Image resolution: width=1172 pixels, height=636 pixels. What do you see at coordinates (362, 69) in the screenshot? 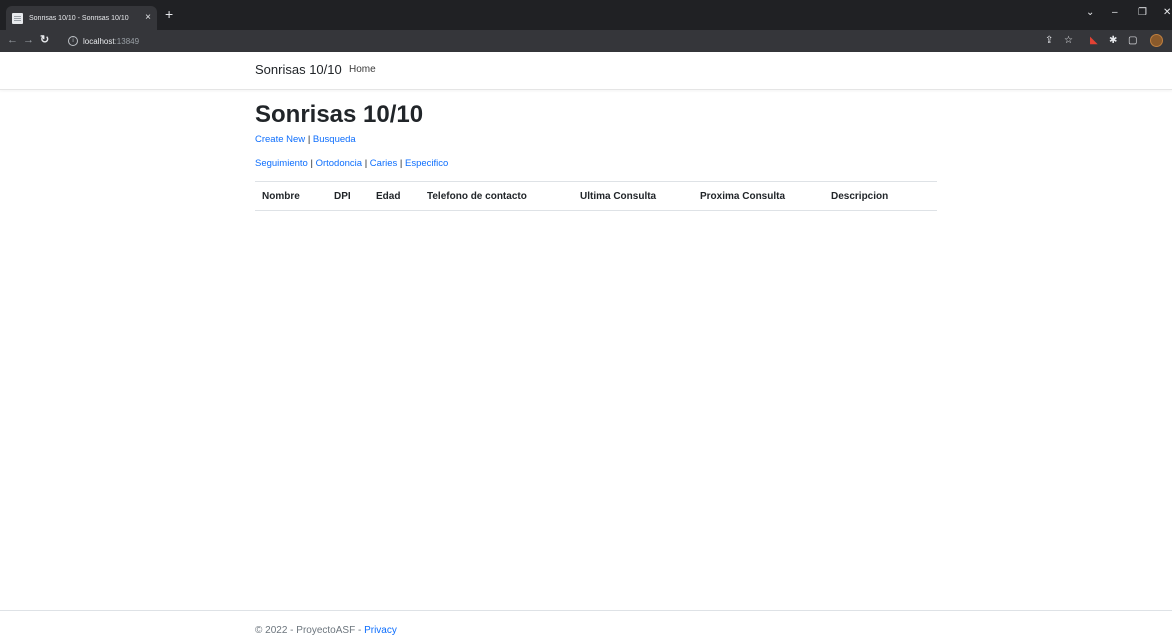
I see `nav-link-home: Home` at bounding box center [362, 69].